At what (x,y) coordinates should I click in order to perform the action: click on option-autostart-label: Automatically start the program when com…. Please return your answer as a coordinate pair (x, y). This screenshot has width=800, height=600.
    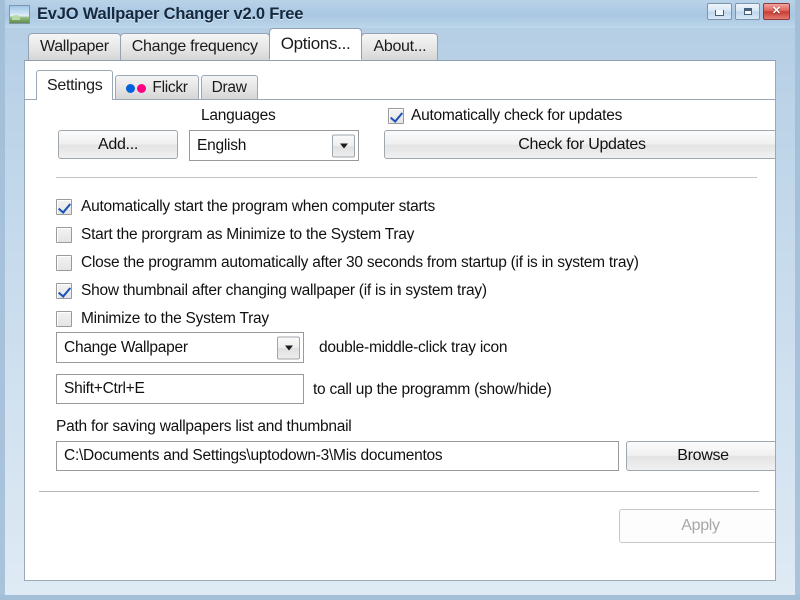
    Looking at the image, I should click on (258, 206).